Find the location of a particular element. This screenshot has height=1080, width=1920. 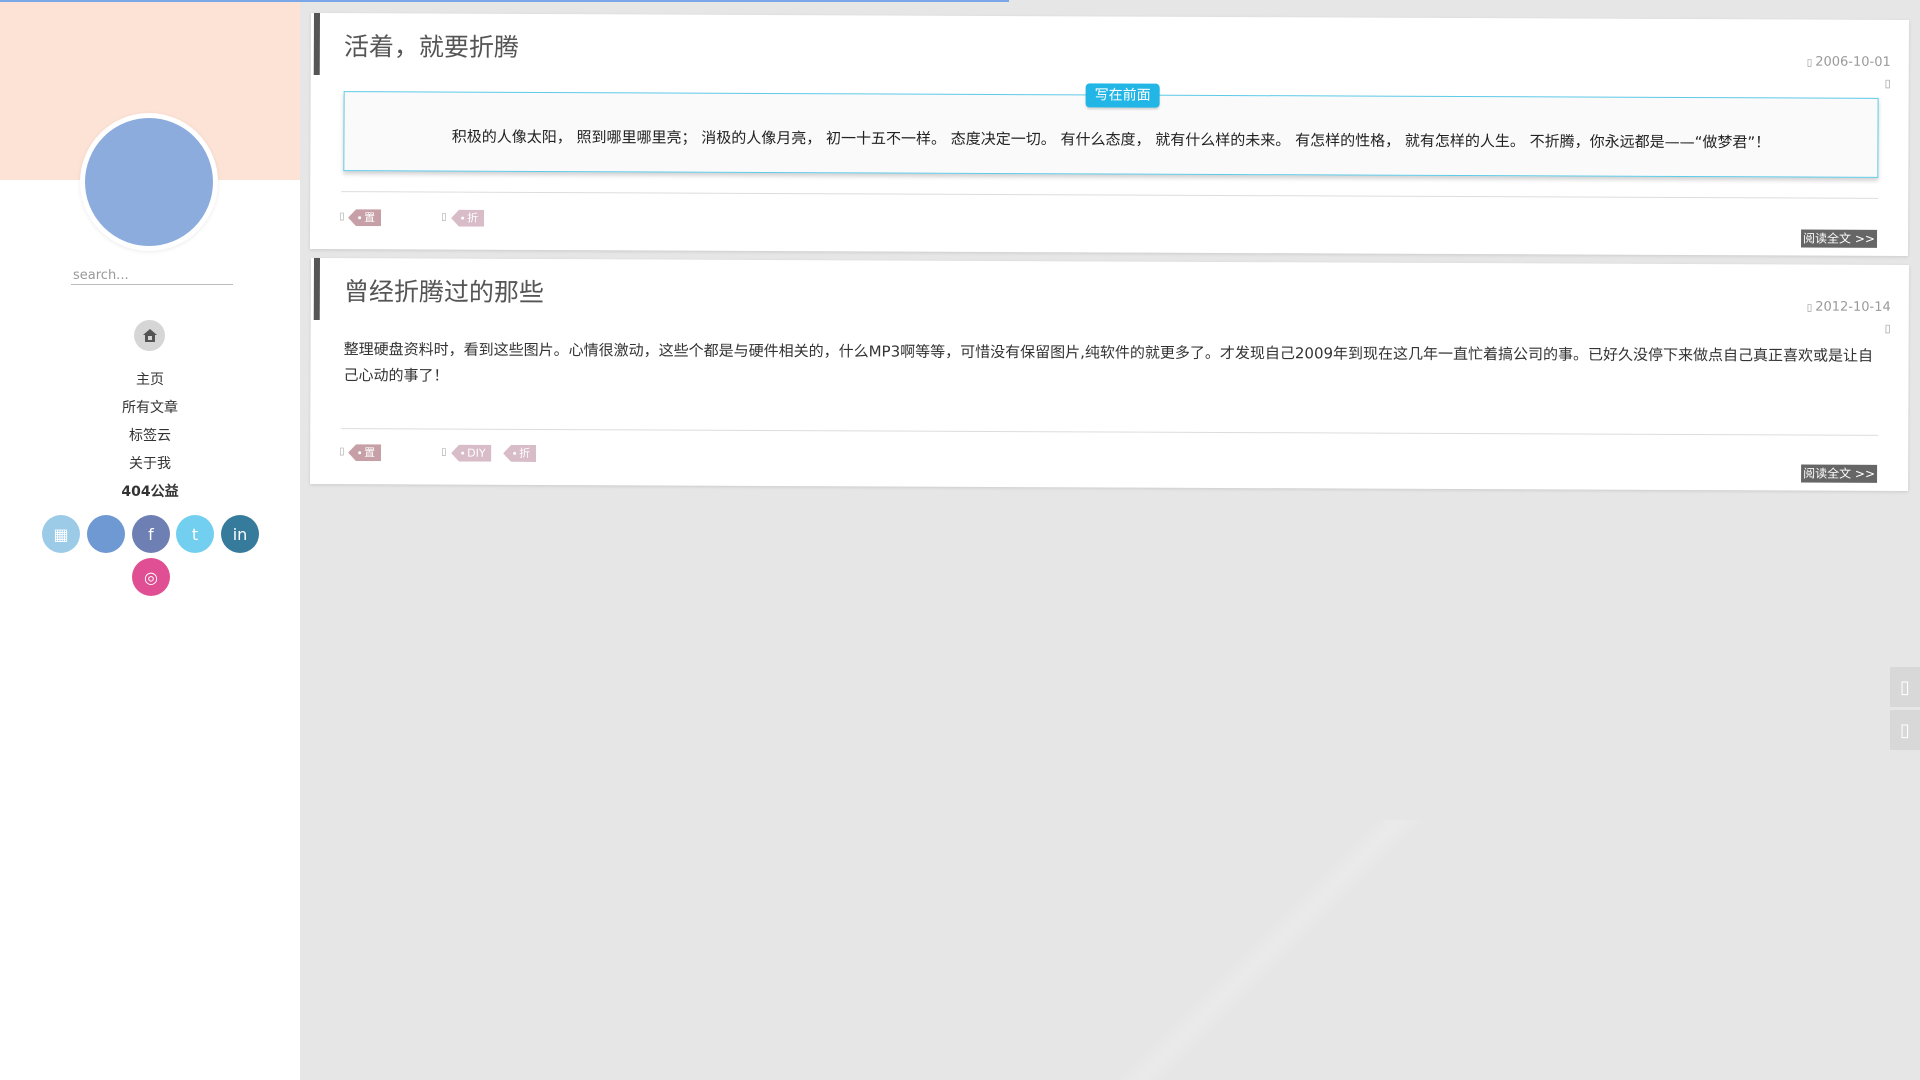

grid-icon: ▦ is located at coordinates (61, 534).